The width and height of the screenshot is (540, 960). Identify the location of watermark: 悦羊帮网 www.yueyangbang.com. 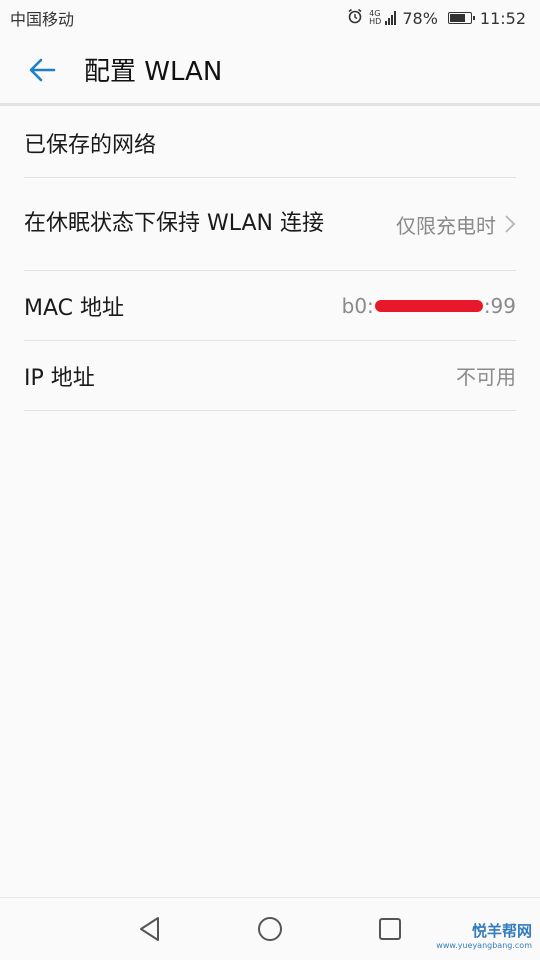
(484, 935).